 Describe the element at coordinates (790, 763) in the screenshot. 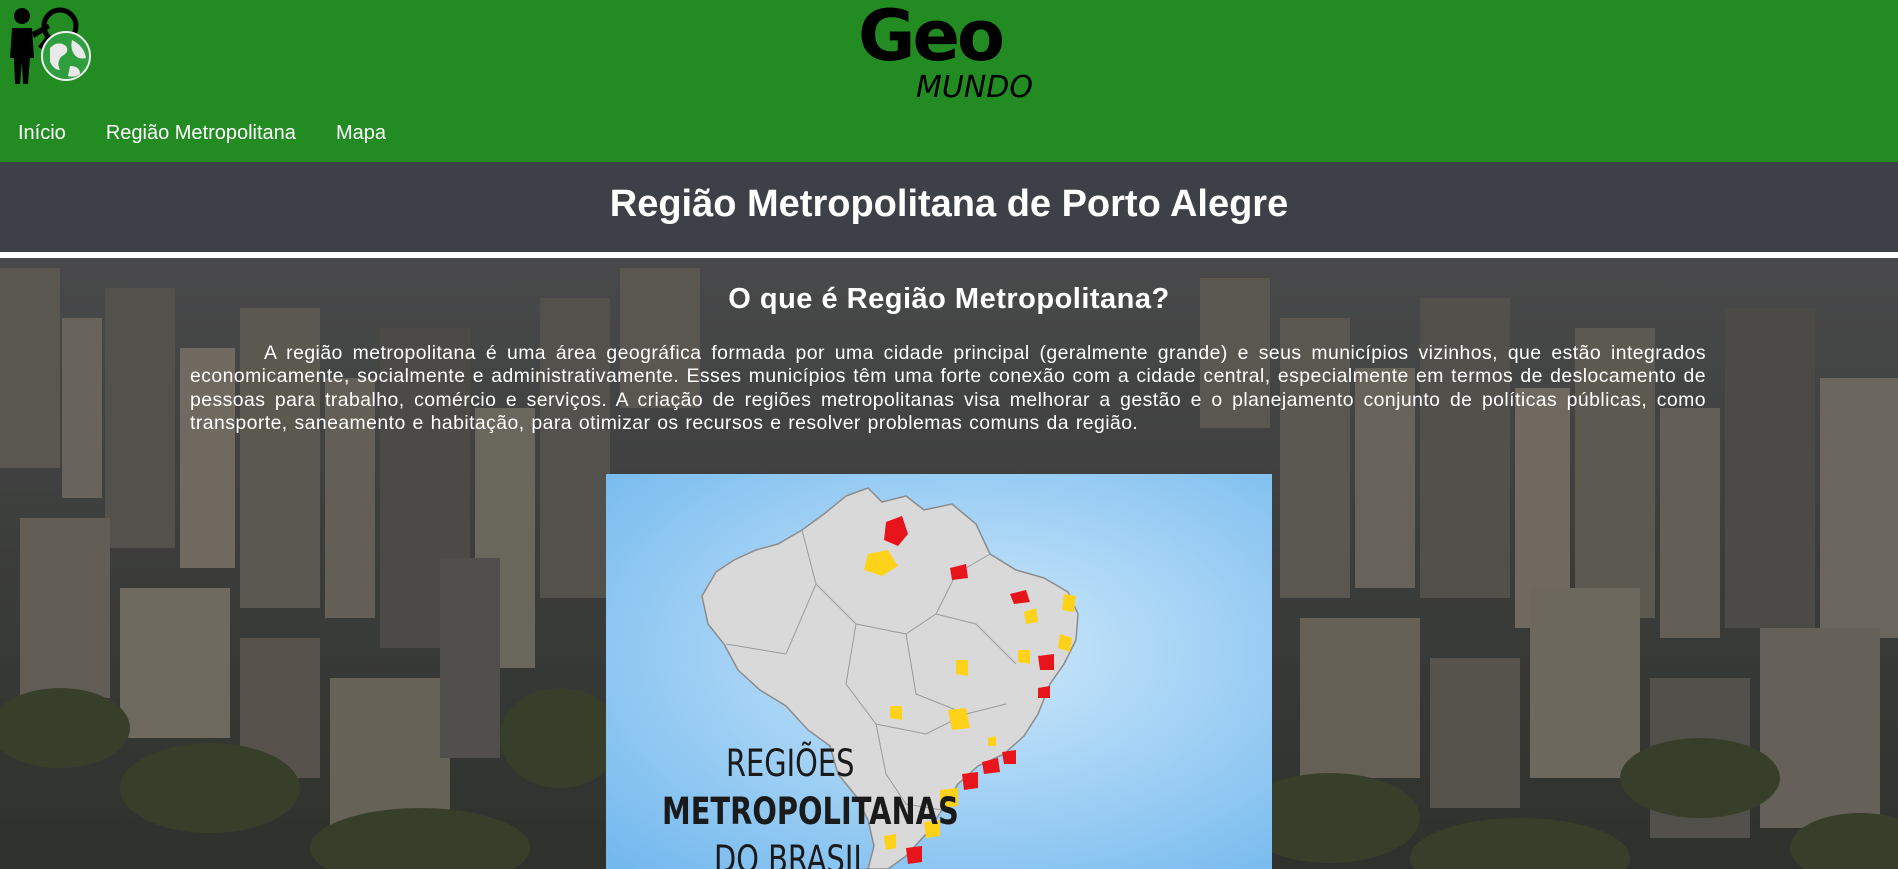

I see `map-caption-line-1: REGIÕES` at that location.